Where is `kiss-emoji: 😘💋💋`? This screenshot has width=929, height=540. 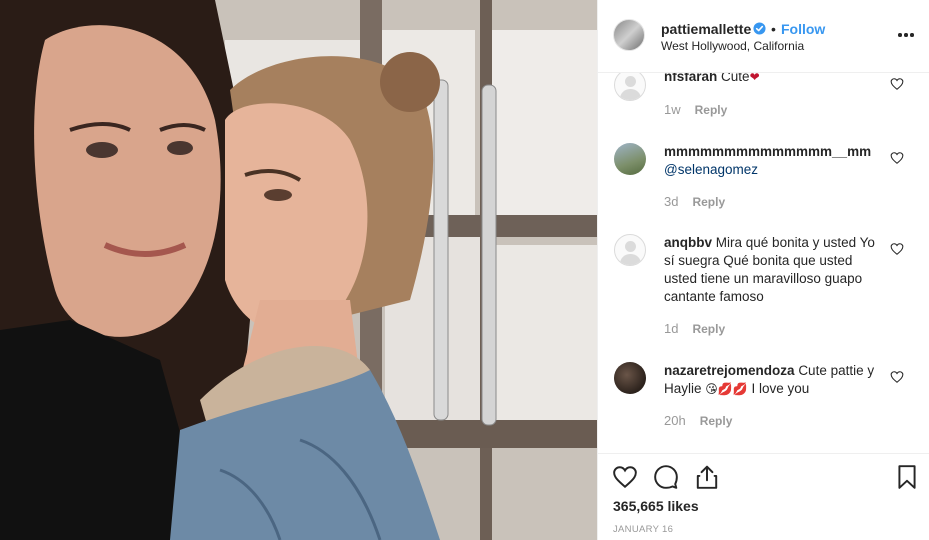 kiss-emoji: 😘💋💋 is located at coordinates (726, 389).